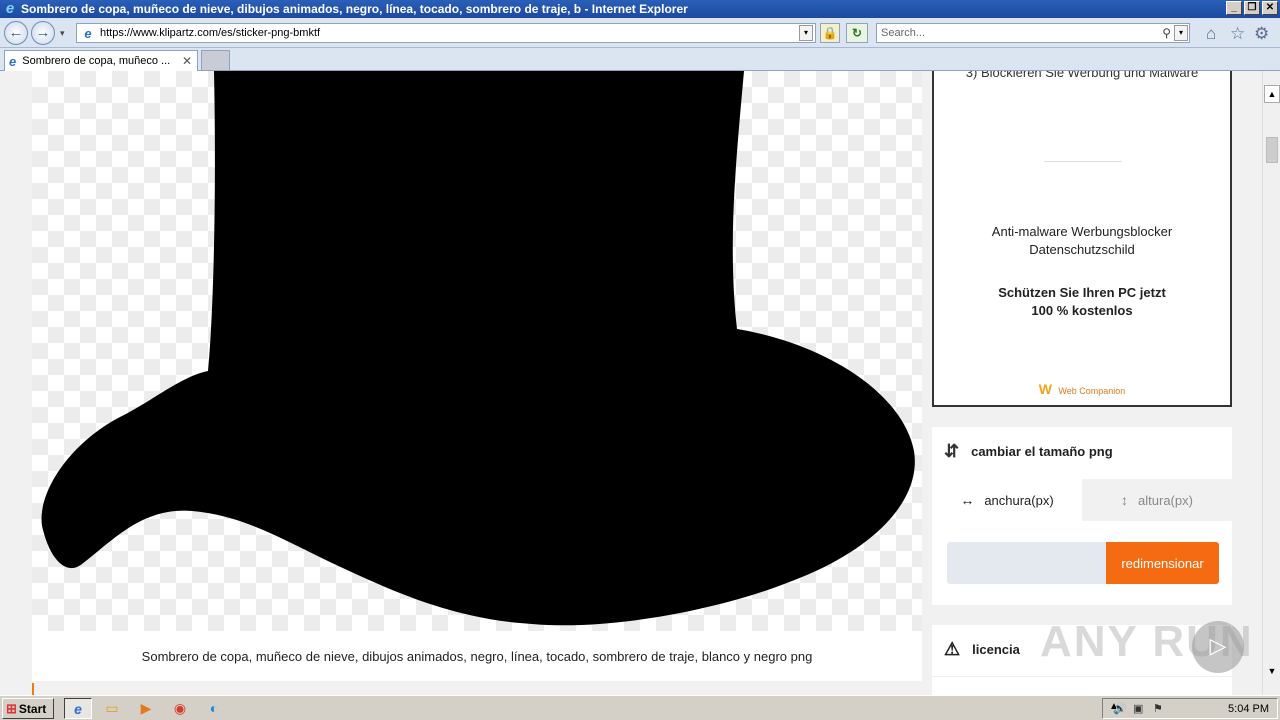 The image size is (1280, 720). What do you see at coordinates (16, 33) in the screenshot?
I see `back-button: ←` at bounding box center [16, 33].